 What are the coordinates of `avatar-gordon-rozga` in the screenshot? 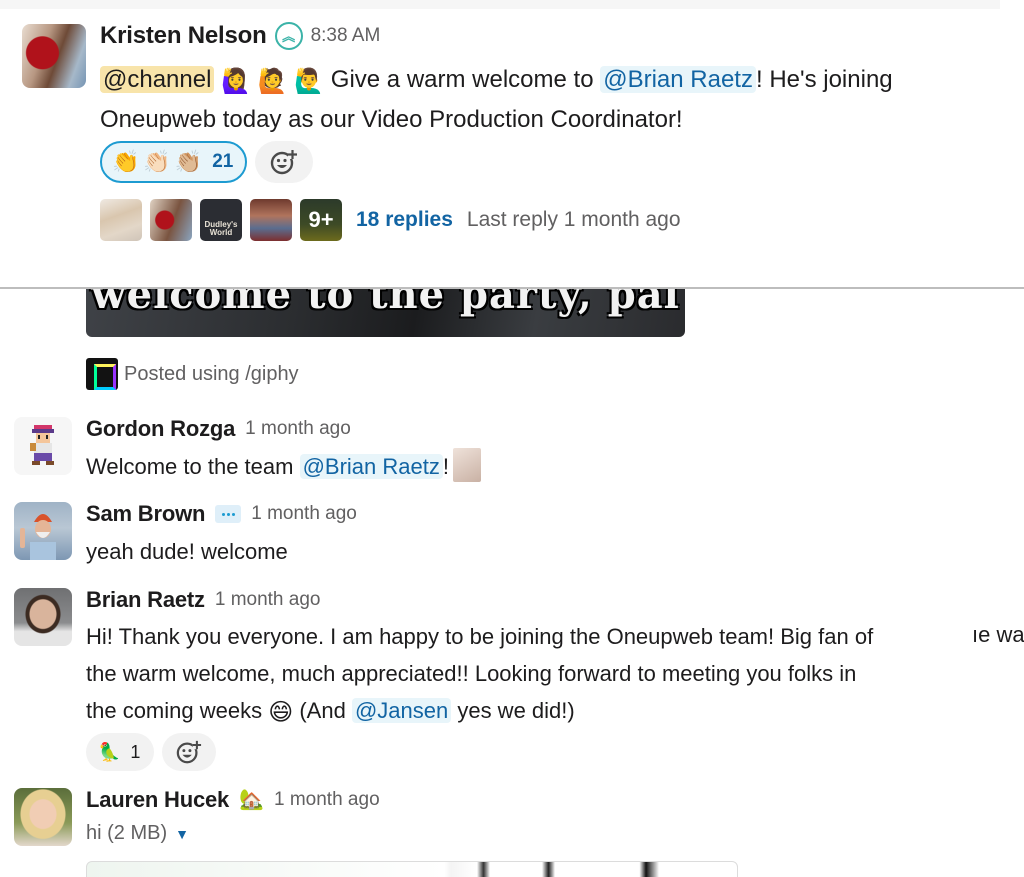 It's located at (43, 446).